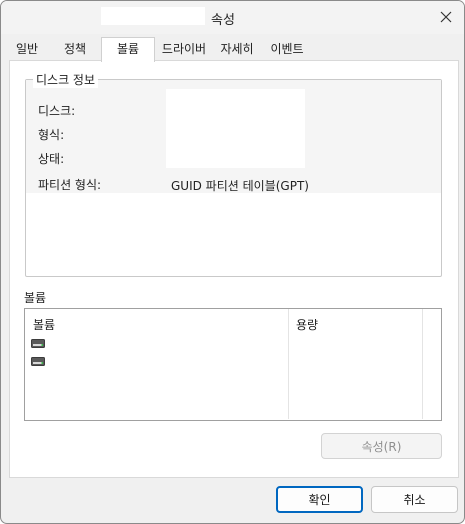 This screenshot has width=465, height=524. I want to click on status-label: 상태:, so click(51, 159).